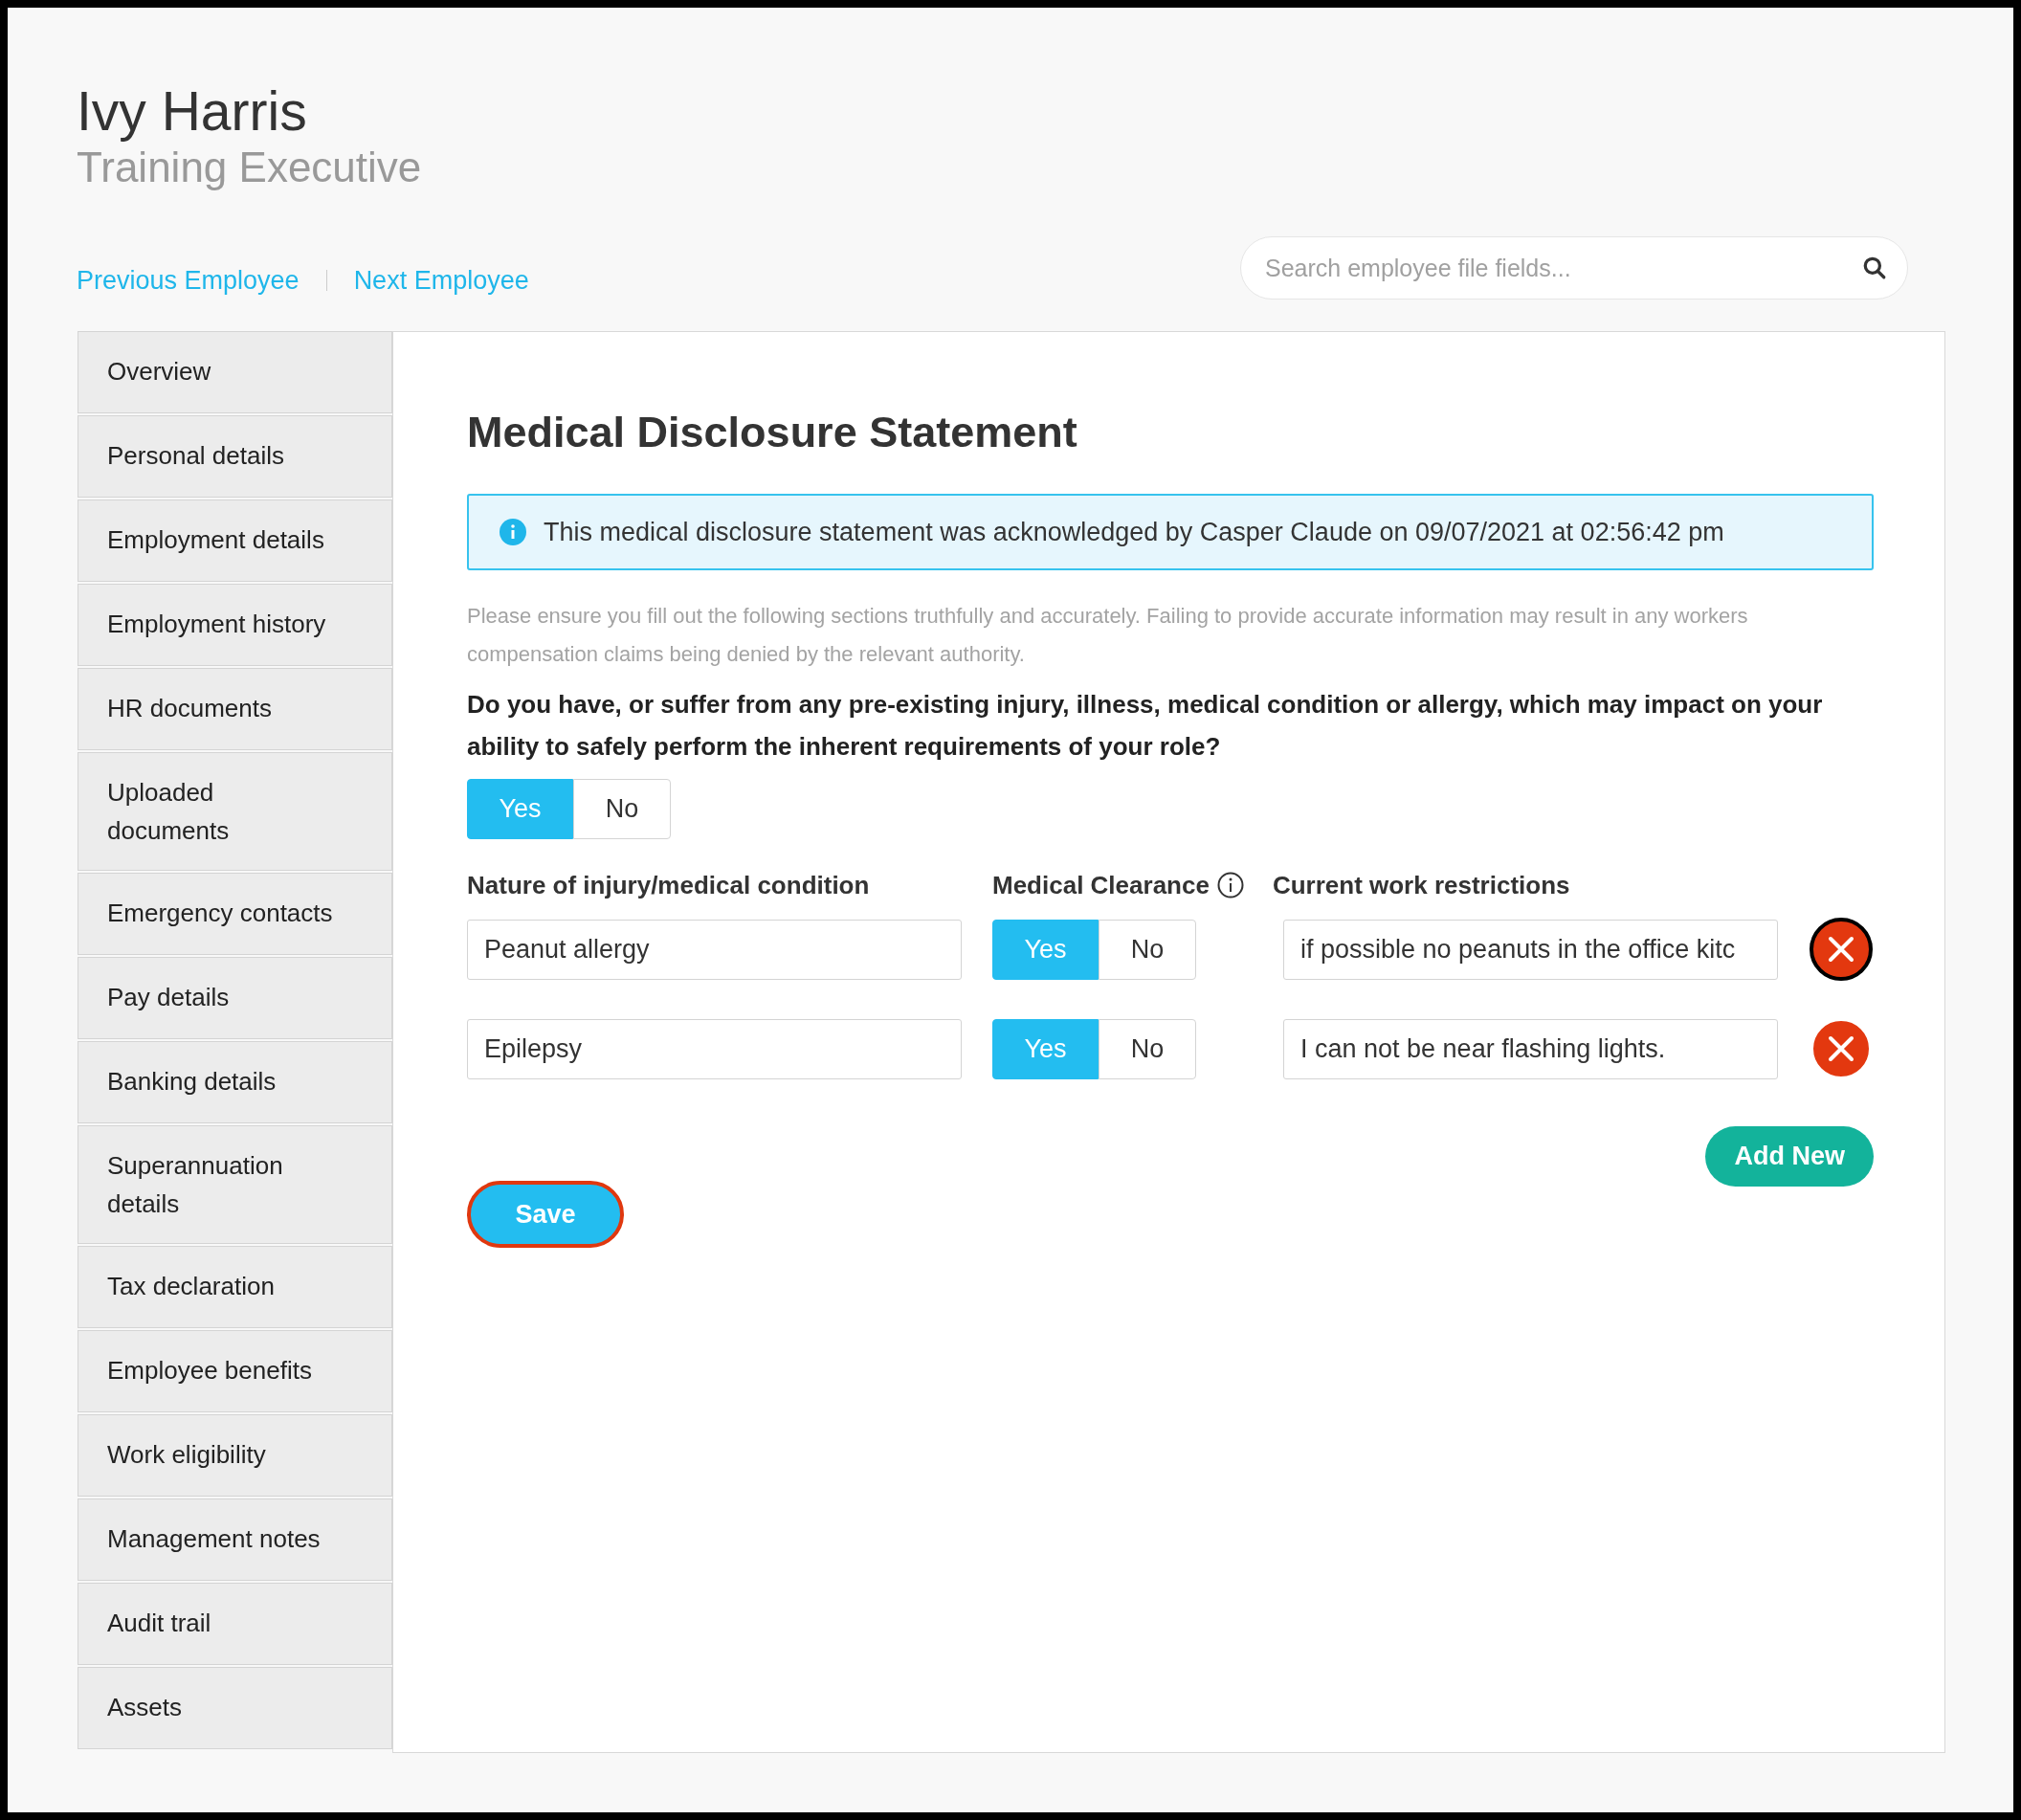 The height and width of the screenshot is (1820, 2021). I want to click on search-icon, so click(1874, 268).